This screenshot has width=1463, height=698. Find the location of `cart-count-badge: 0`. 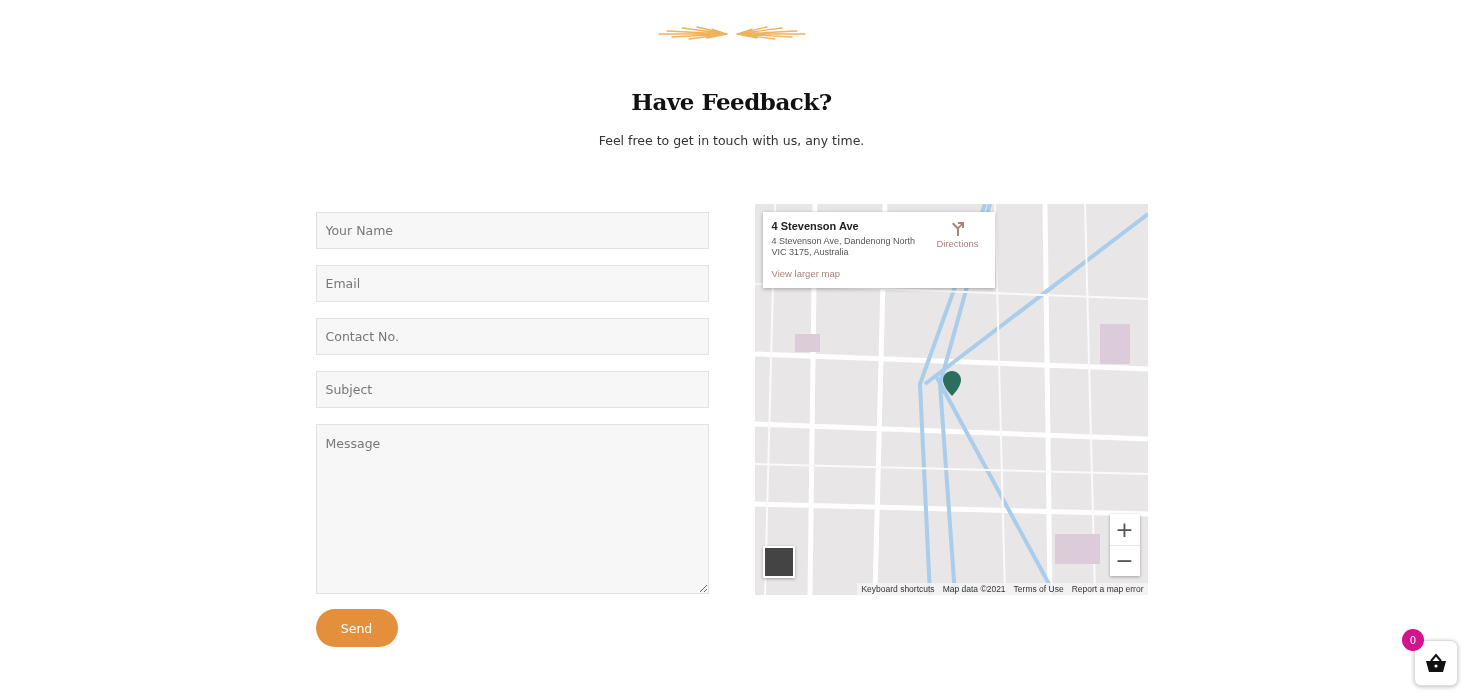

cart-count-badge: 0 is located at coordinates (1413, 640).